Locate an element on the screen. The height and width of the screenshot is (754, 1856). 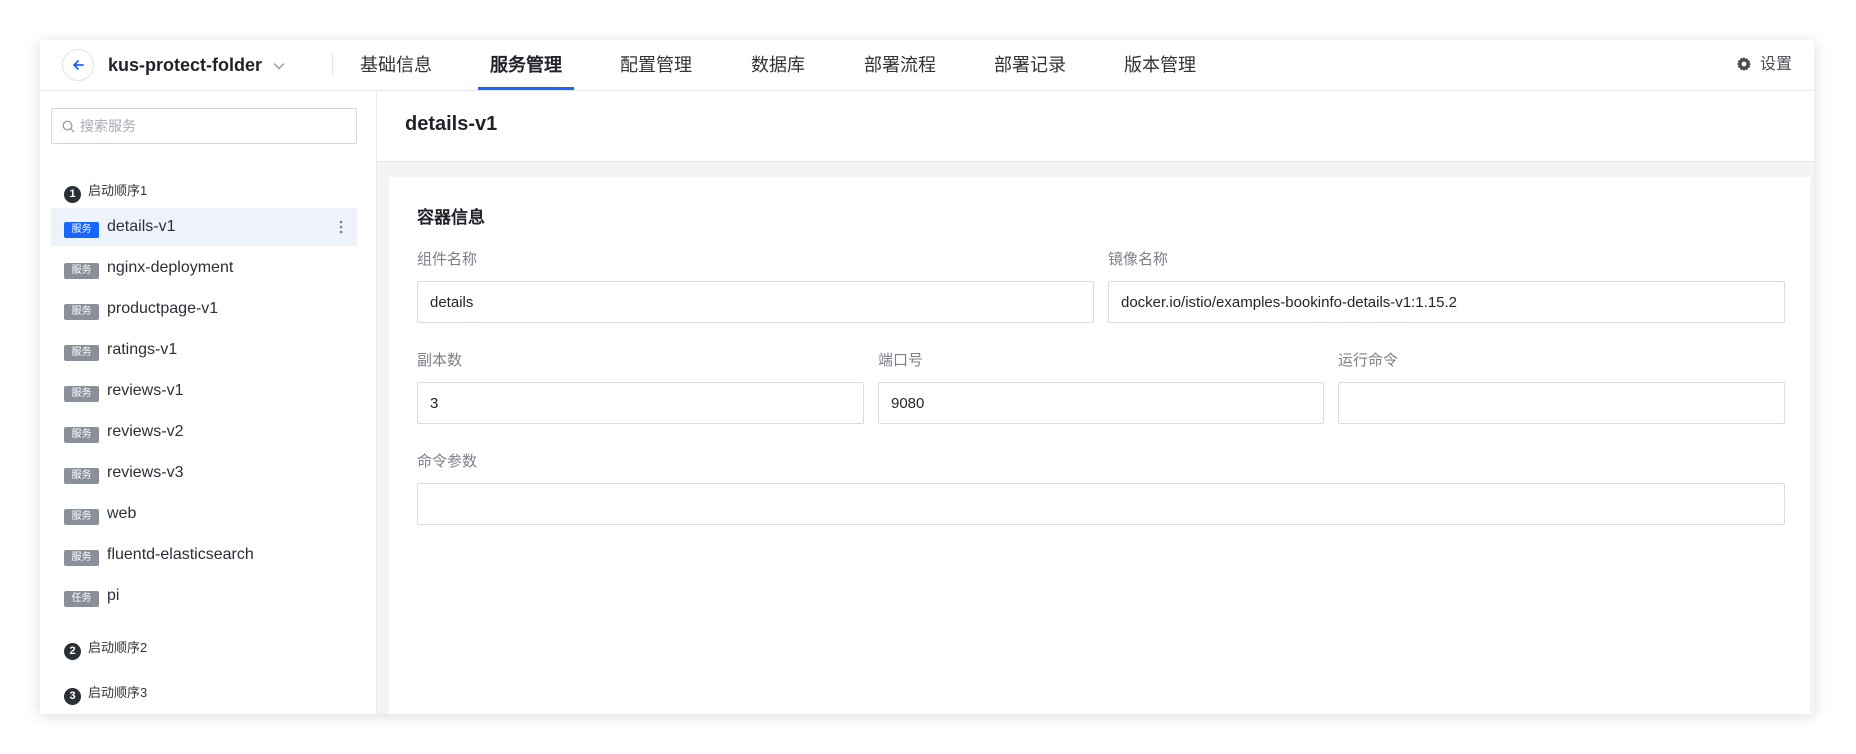
service-item-nginx-deployment: 服务 nginx-deployment is located at coordinates (204, 268).